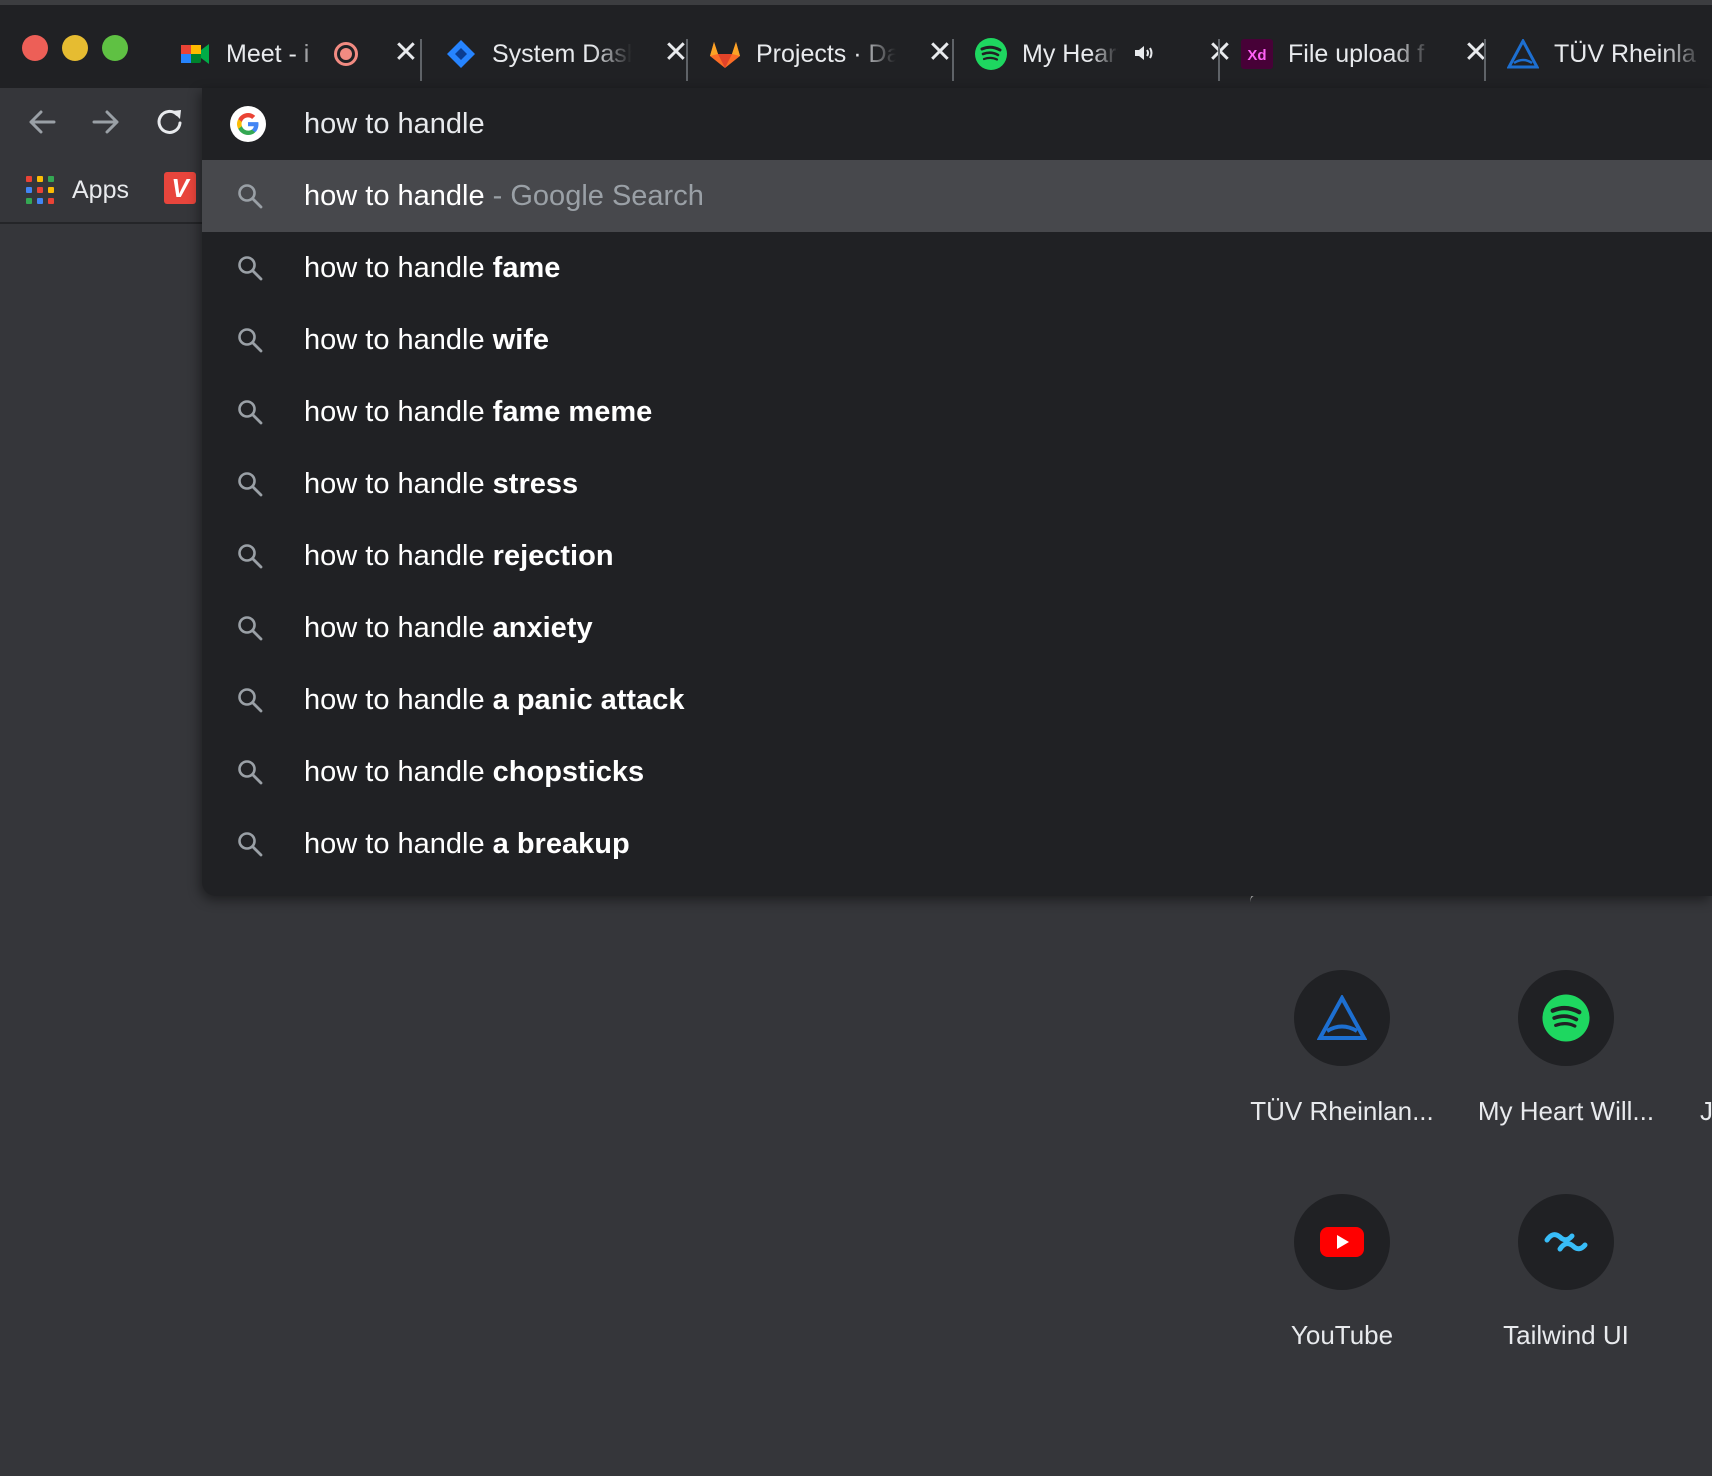  I want to click on tab-adobe-xd: Xd File upload f ✕, so click(1370, 54).